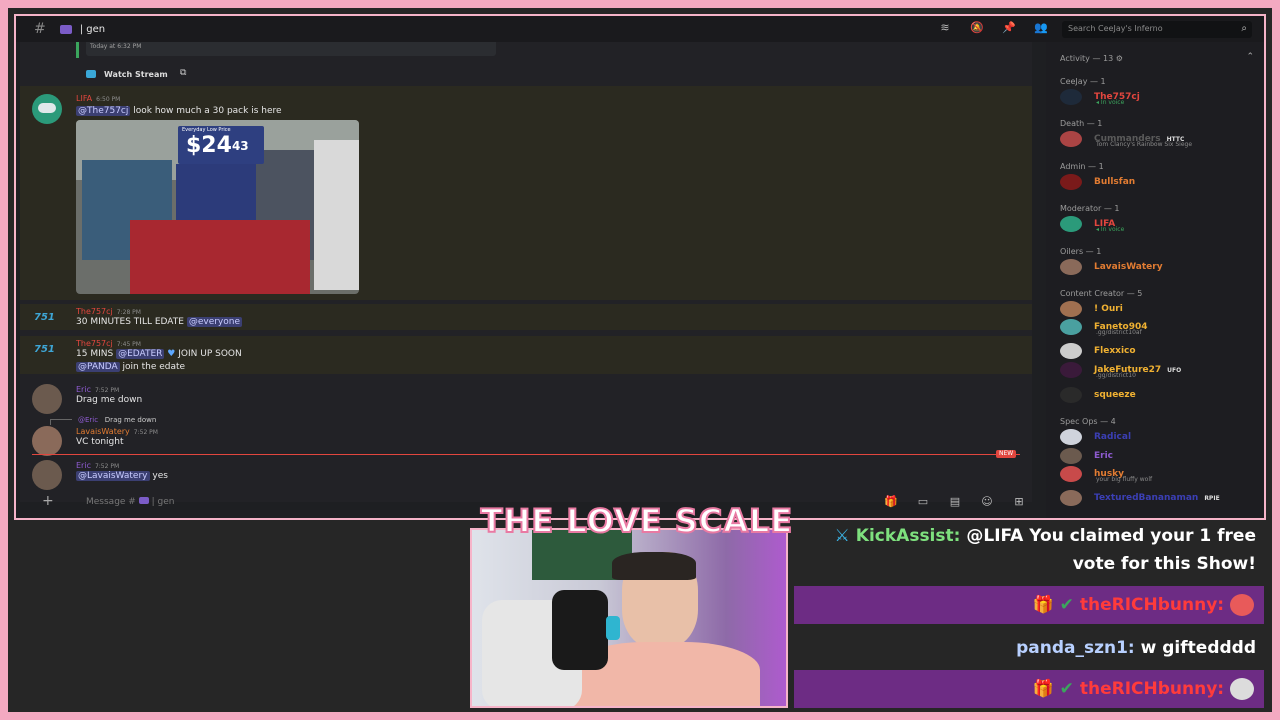 The height and width of the screenshot is (720, 1280). I want to click on message-time: 7:28 PM, so click(128, 312).